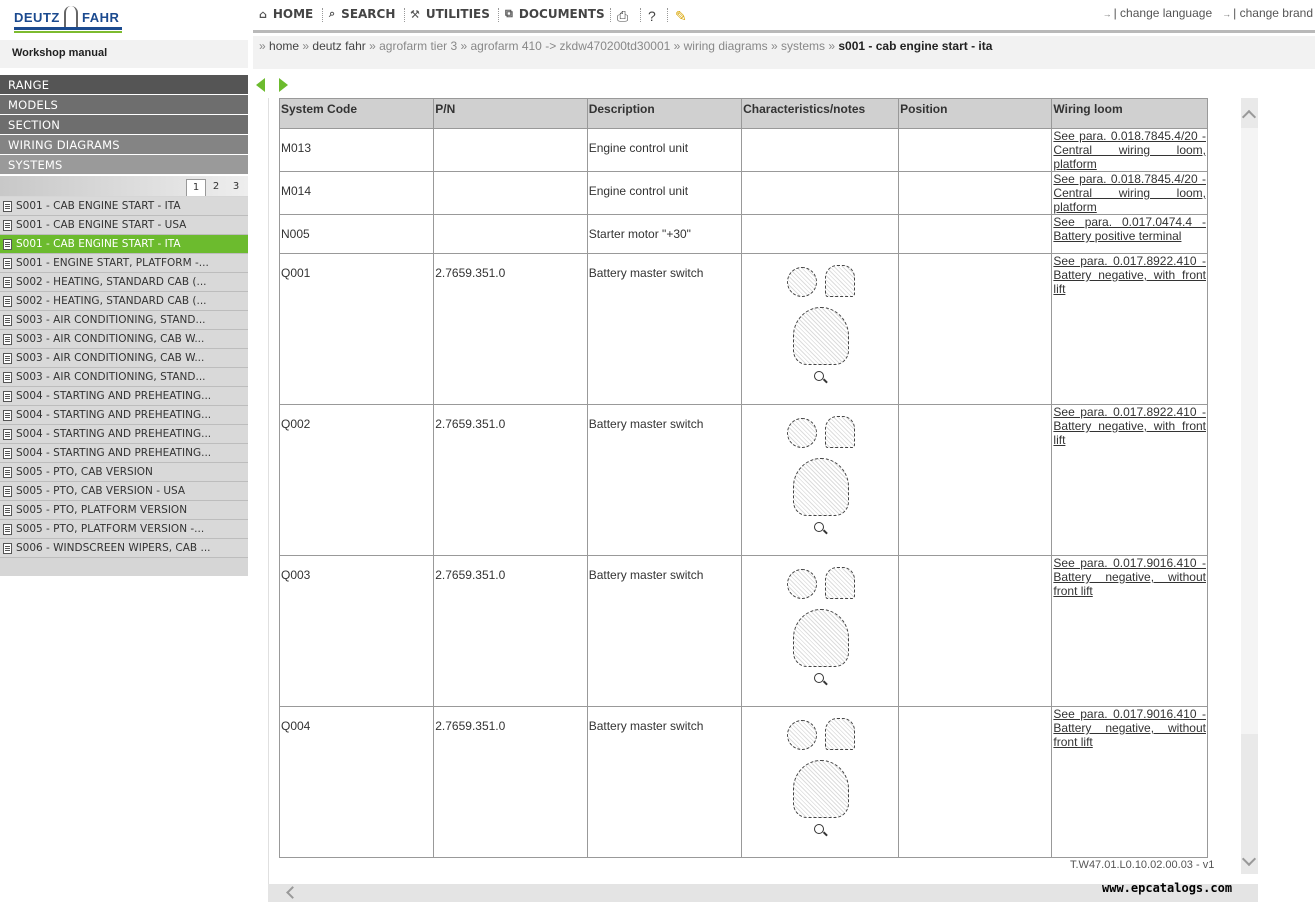 This screenshot has height=905, width=1315. What do you see at coordinates (418, 46) in the screenshot?
I see `crumb-series: agrofarm tier 3` at bounding box center [418, 46].